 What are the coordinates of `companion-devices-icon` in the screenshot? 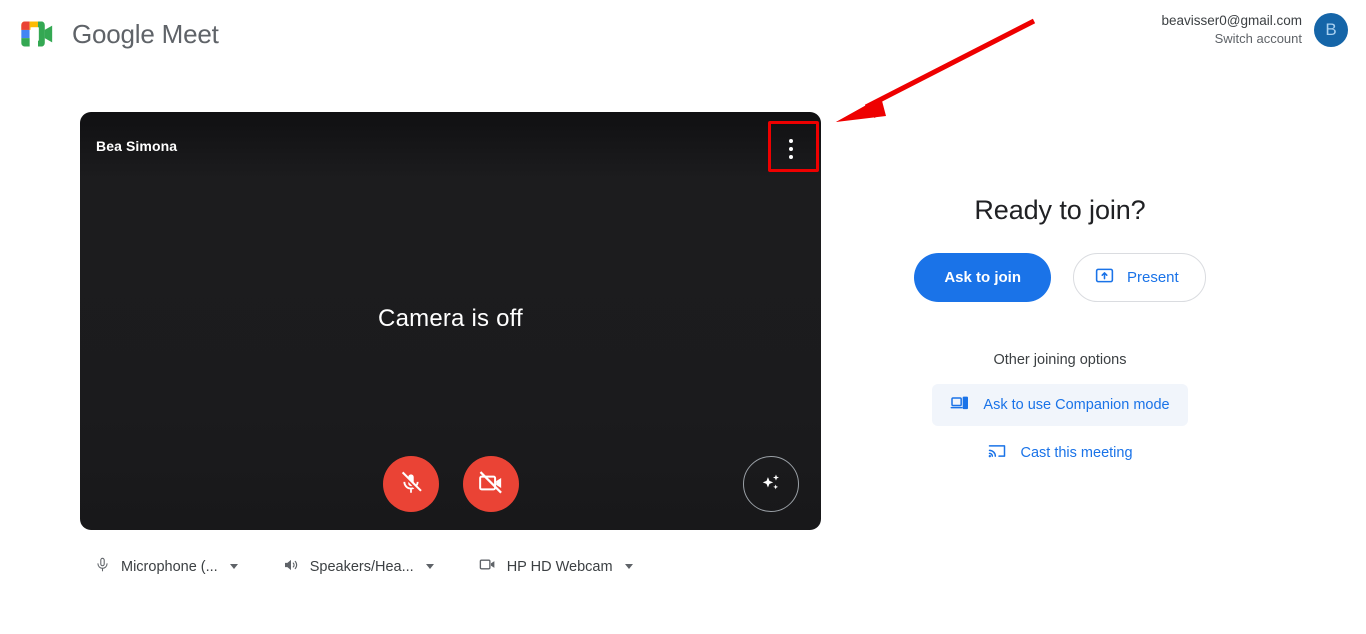 It's located at (960, 405).